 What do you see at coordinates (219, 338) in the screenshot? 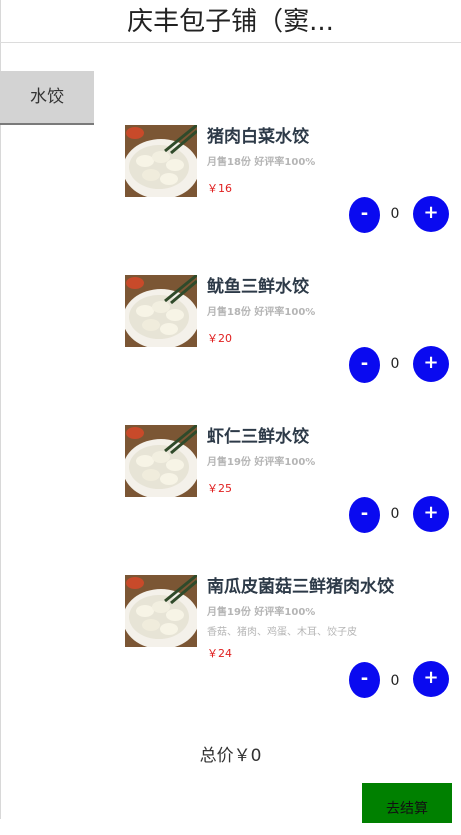
I see `dish-price: ￥20` at bounding box center [219, 338].